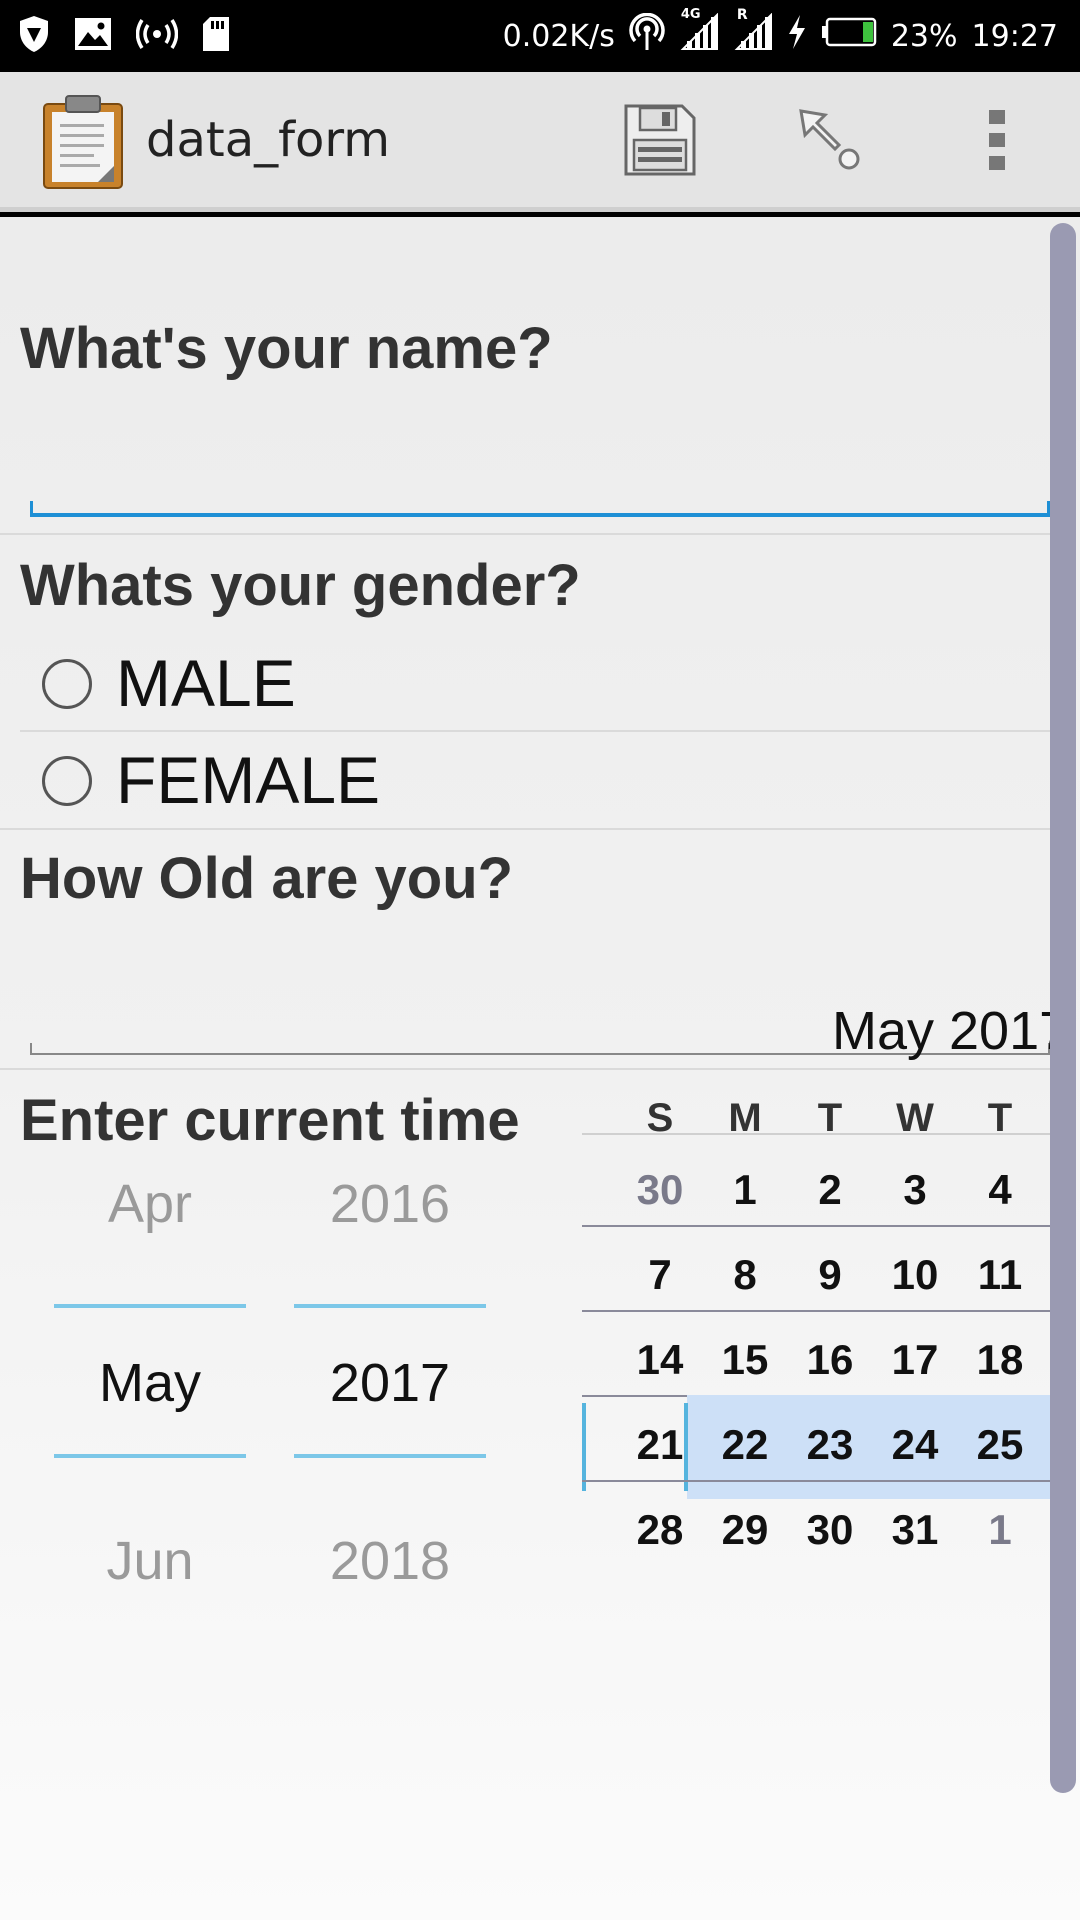 The image size is (1080, 1920). I want to click on broadcast-icon, so click(157, 36).